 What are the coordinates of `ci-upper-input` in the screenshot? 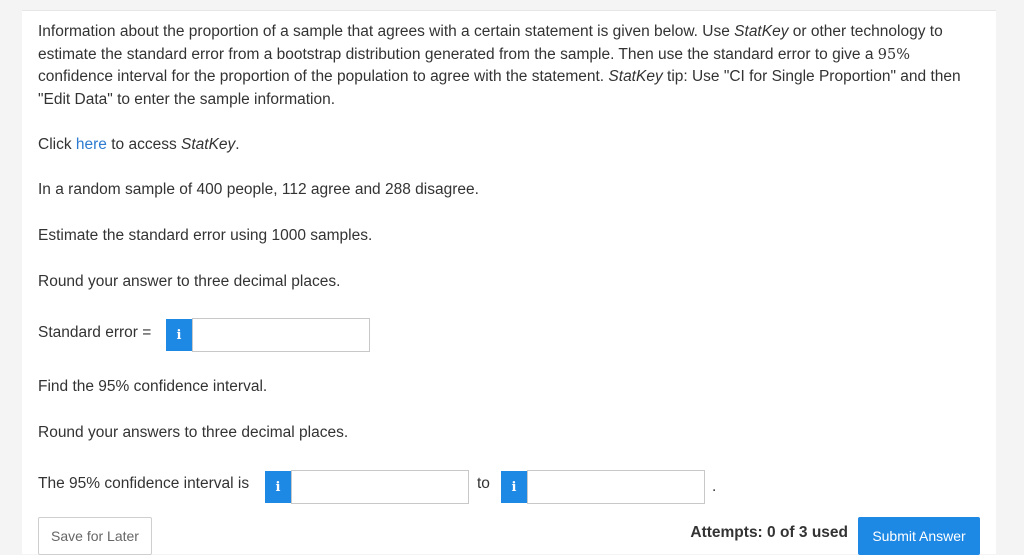 It's located at (616, 487).